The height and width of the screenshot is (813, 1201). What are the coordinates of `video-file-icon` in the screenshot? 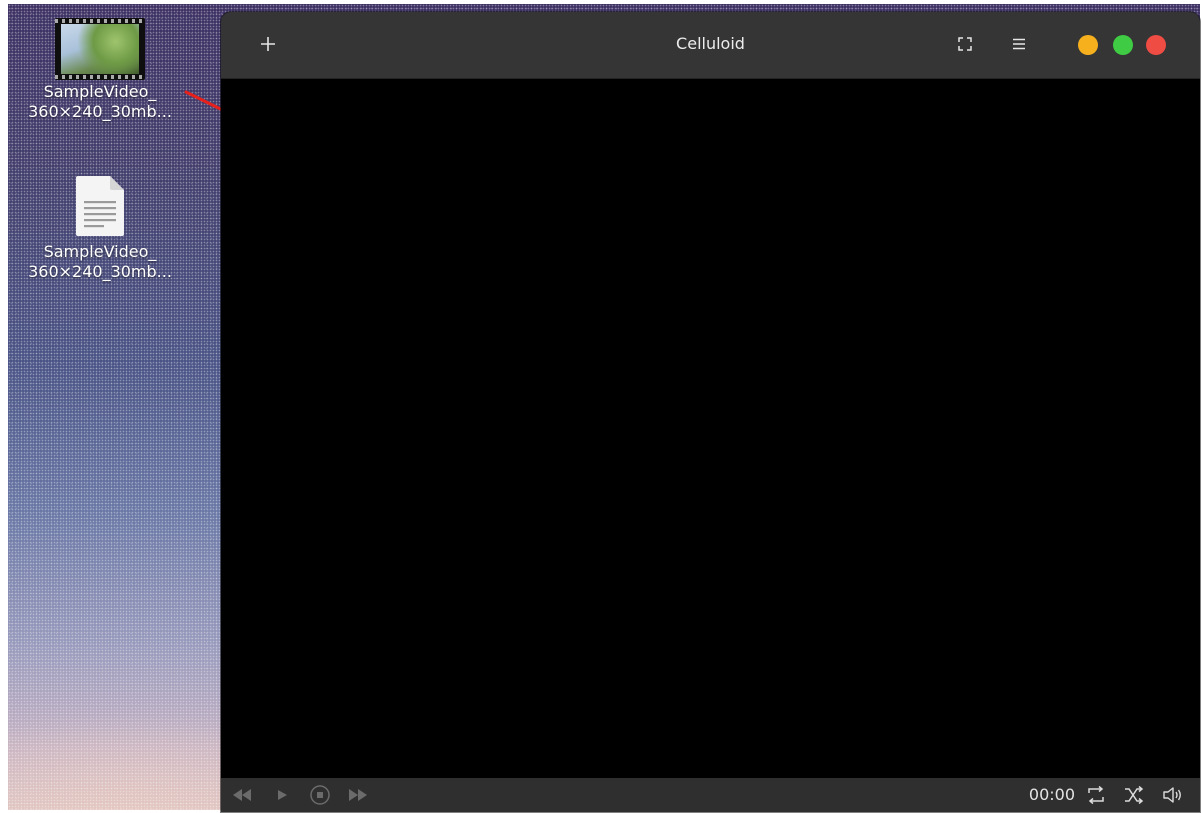 It's located at (100, 49).